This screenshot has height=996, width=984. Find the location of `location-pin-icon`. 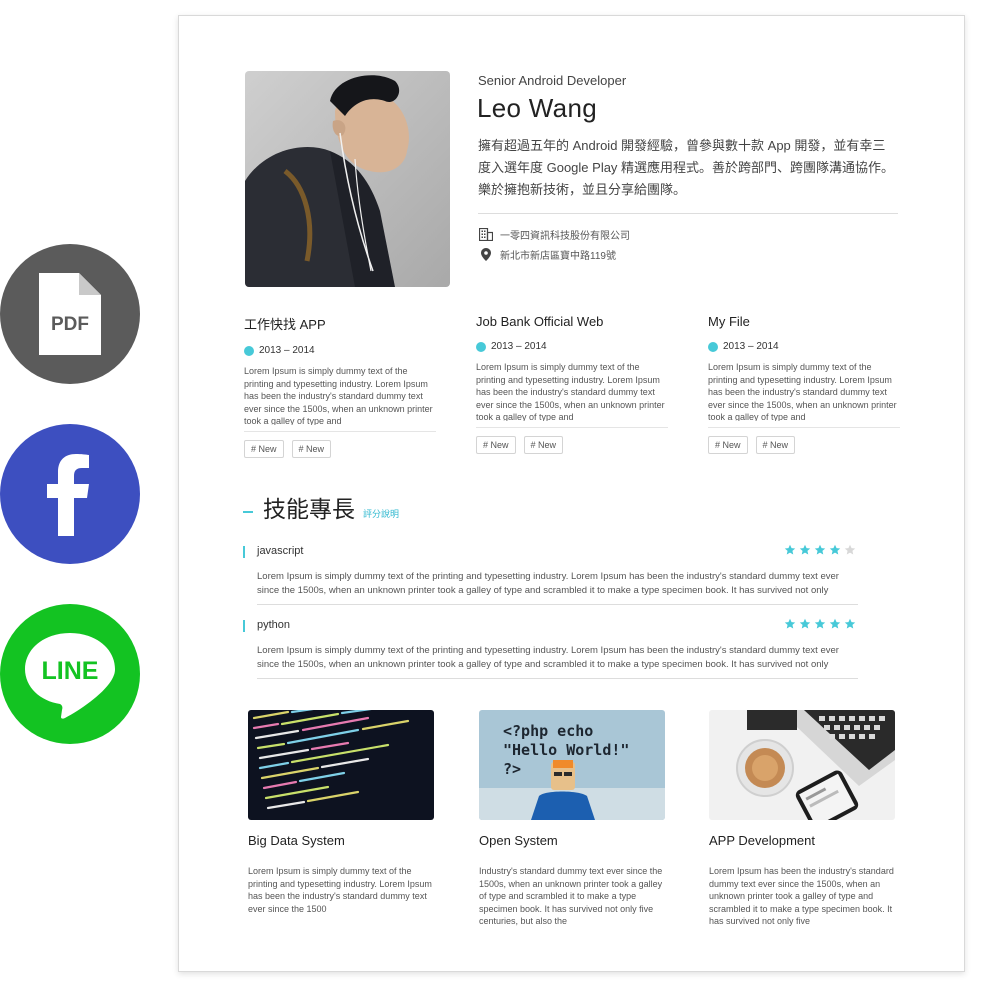

location-pin-icon is located at coordinates (486, 254).